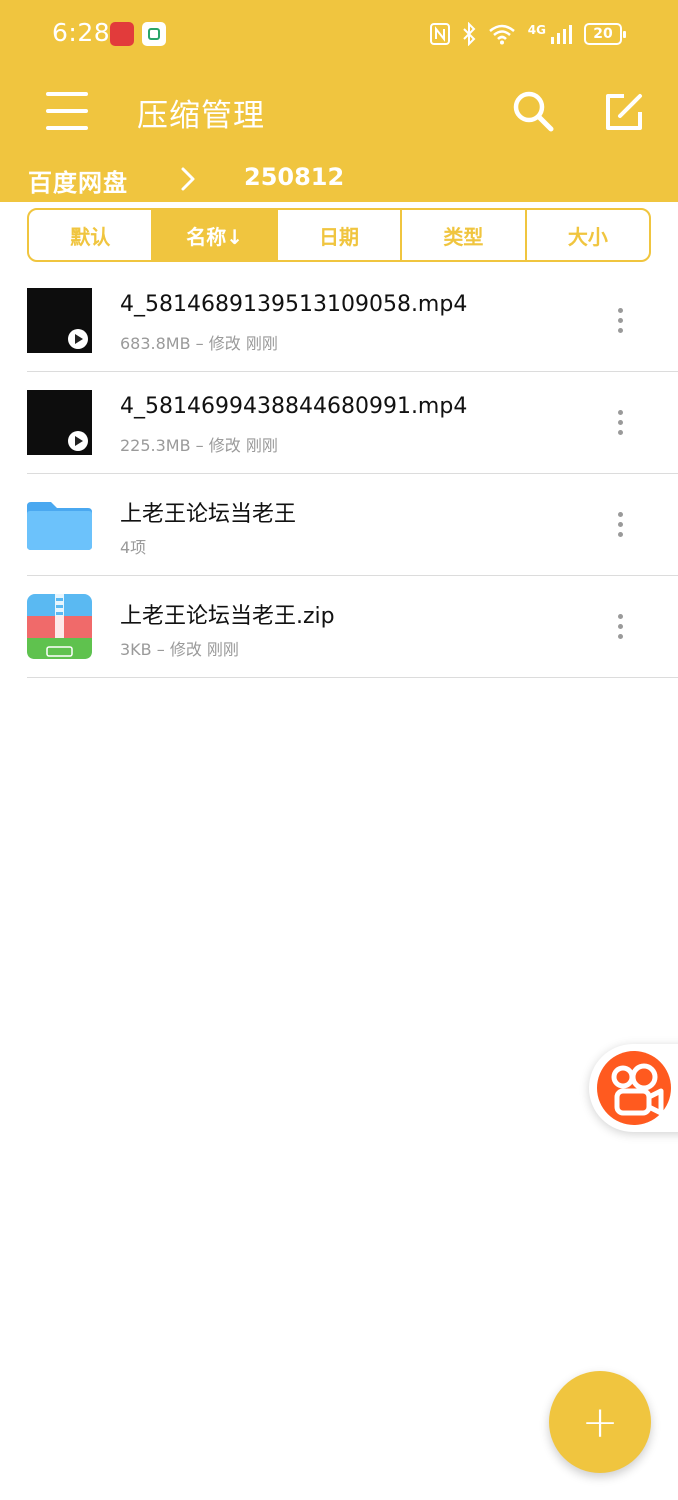  I want to click on home-app-icon, so click(154, 34).